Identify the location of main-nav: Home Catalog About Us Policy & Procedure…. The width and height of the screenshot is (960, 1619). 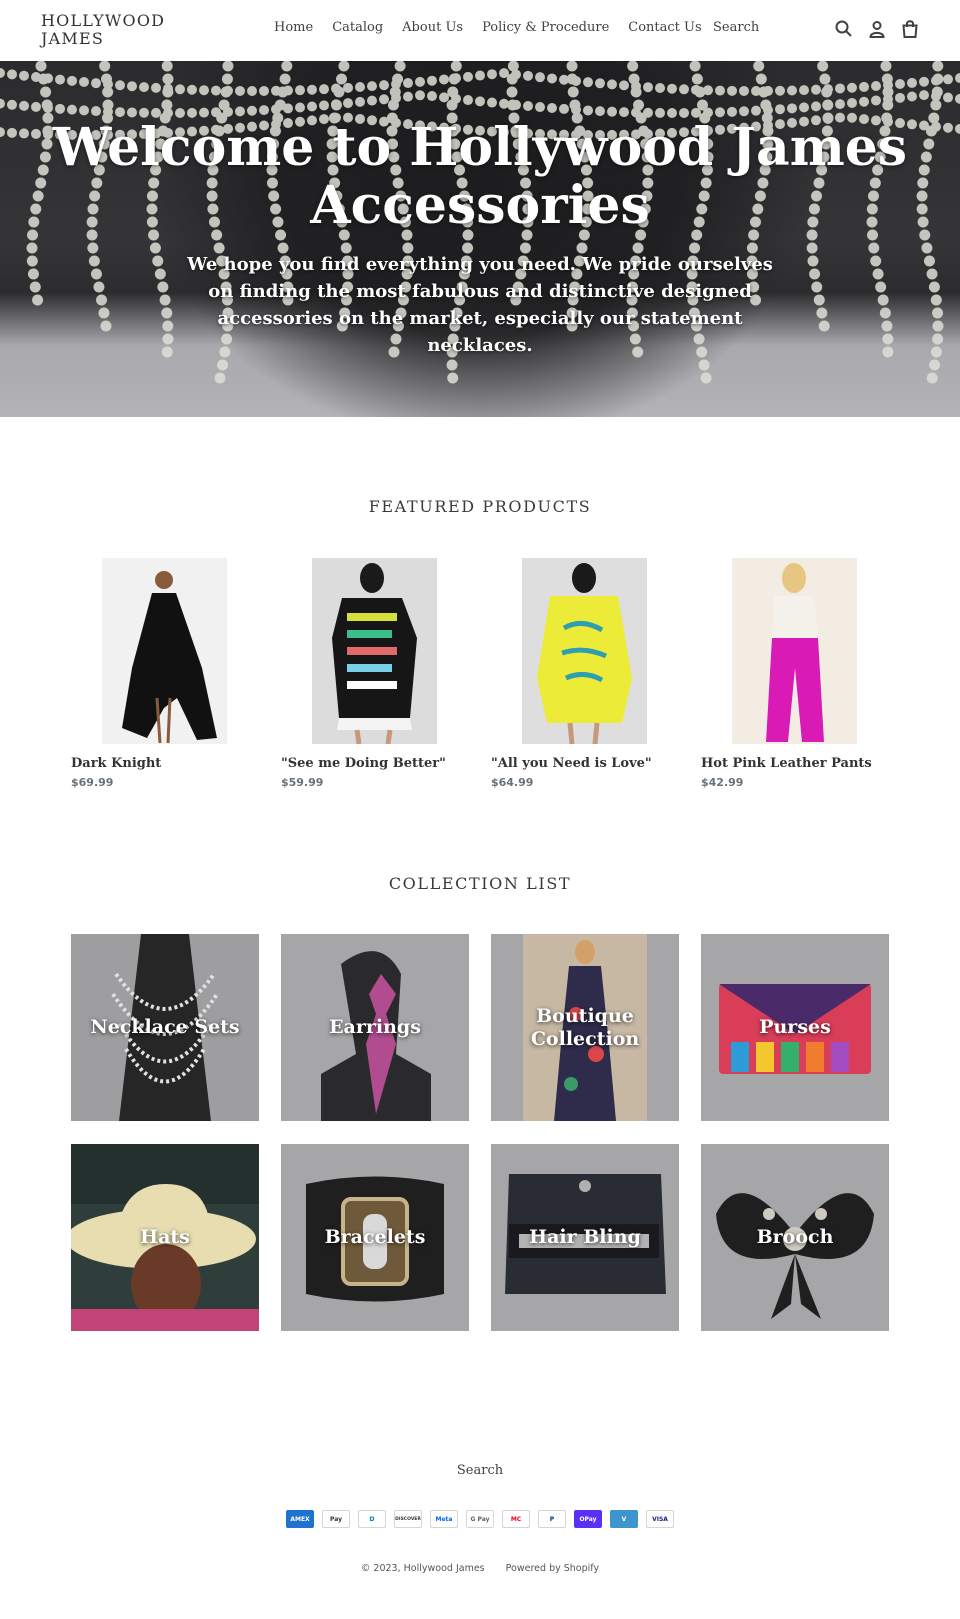
(488, 27).